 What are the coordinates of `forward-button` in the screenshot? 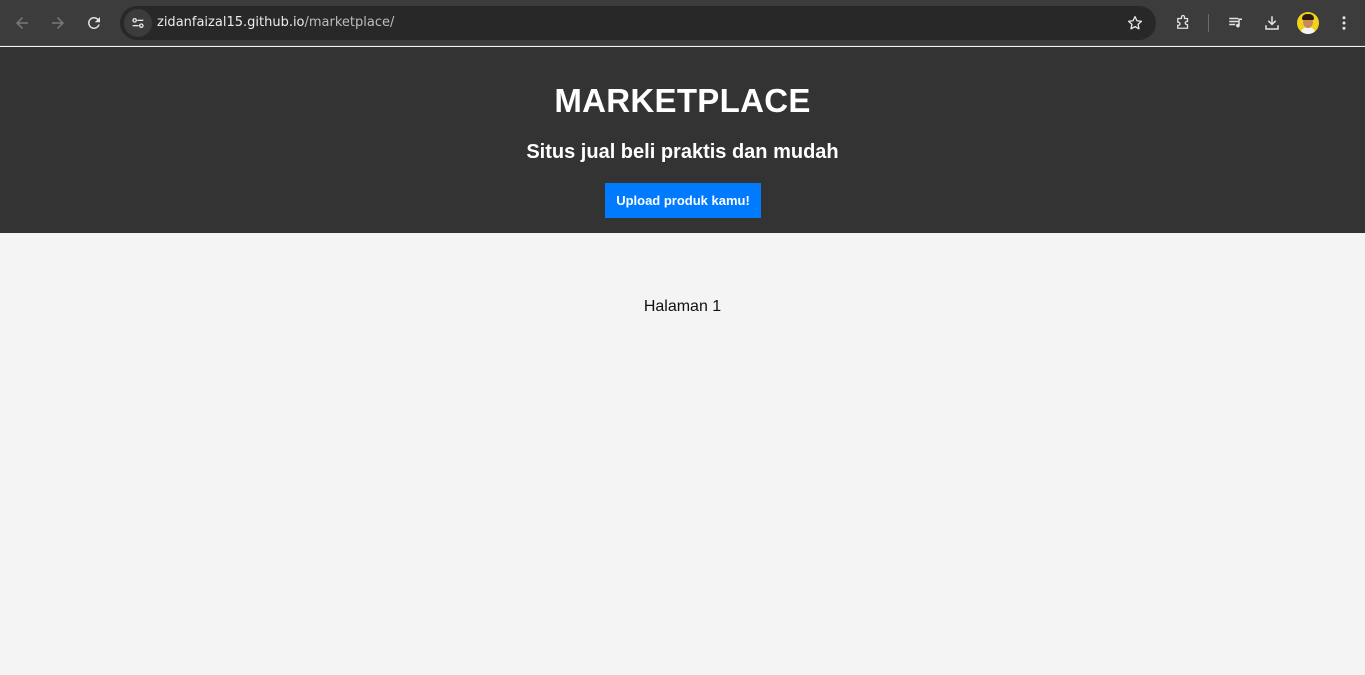 It's located at (58, 23).